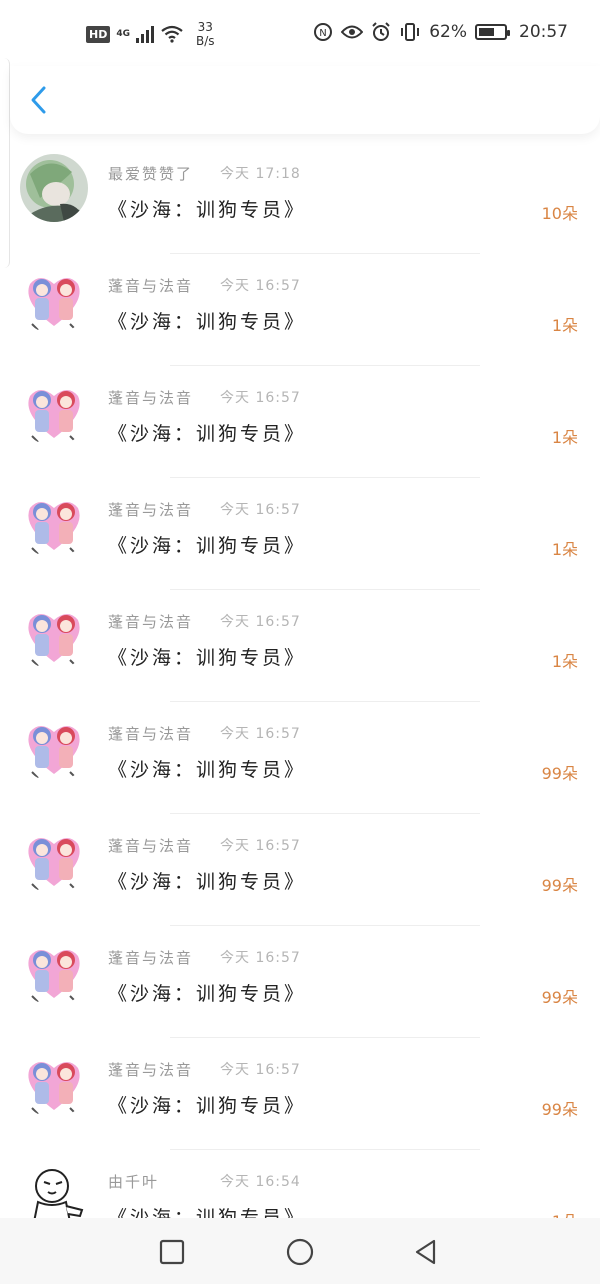 Image resolution: width=600 pixels, height=1284 pixels. Describe the element at coordinates (300, 33) in the screenshot. I see `status-bar: HD 4G 33 B/s N 62% 20:57` at that location.